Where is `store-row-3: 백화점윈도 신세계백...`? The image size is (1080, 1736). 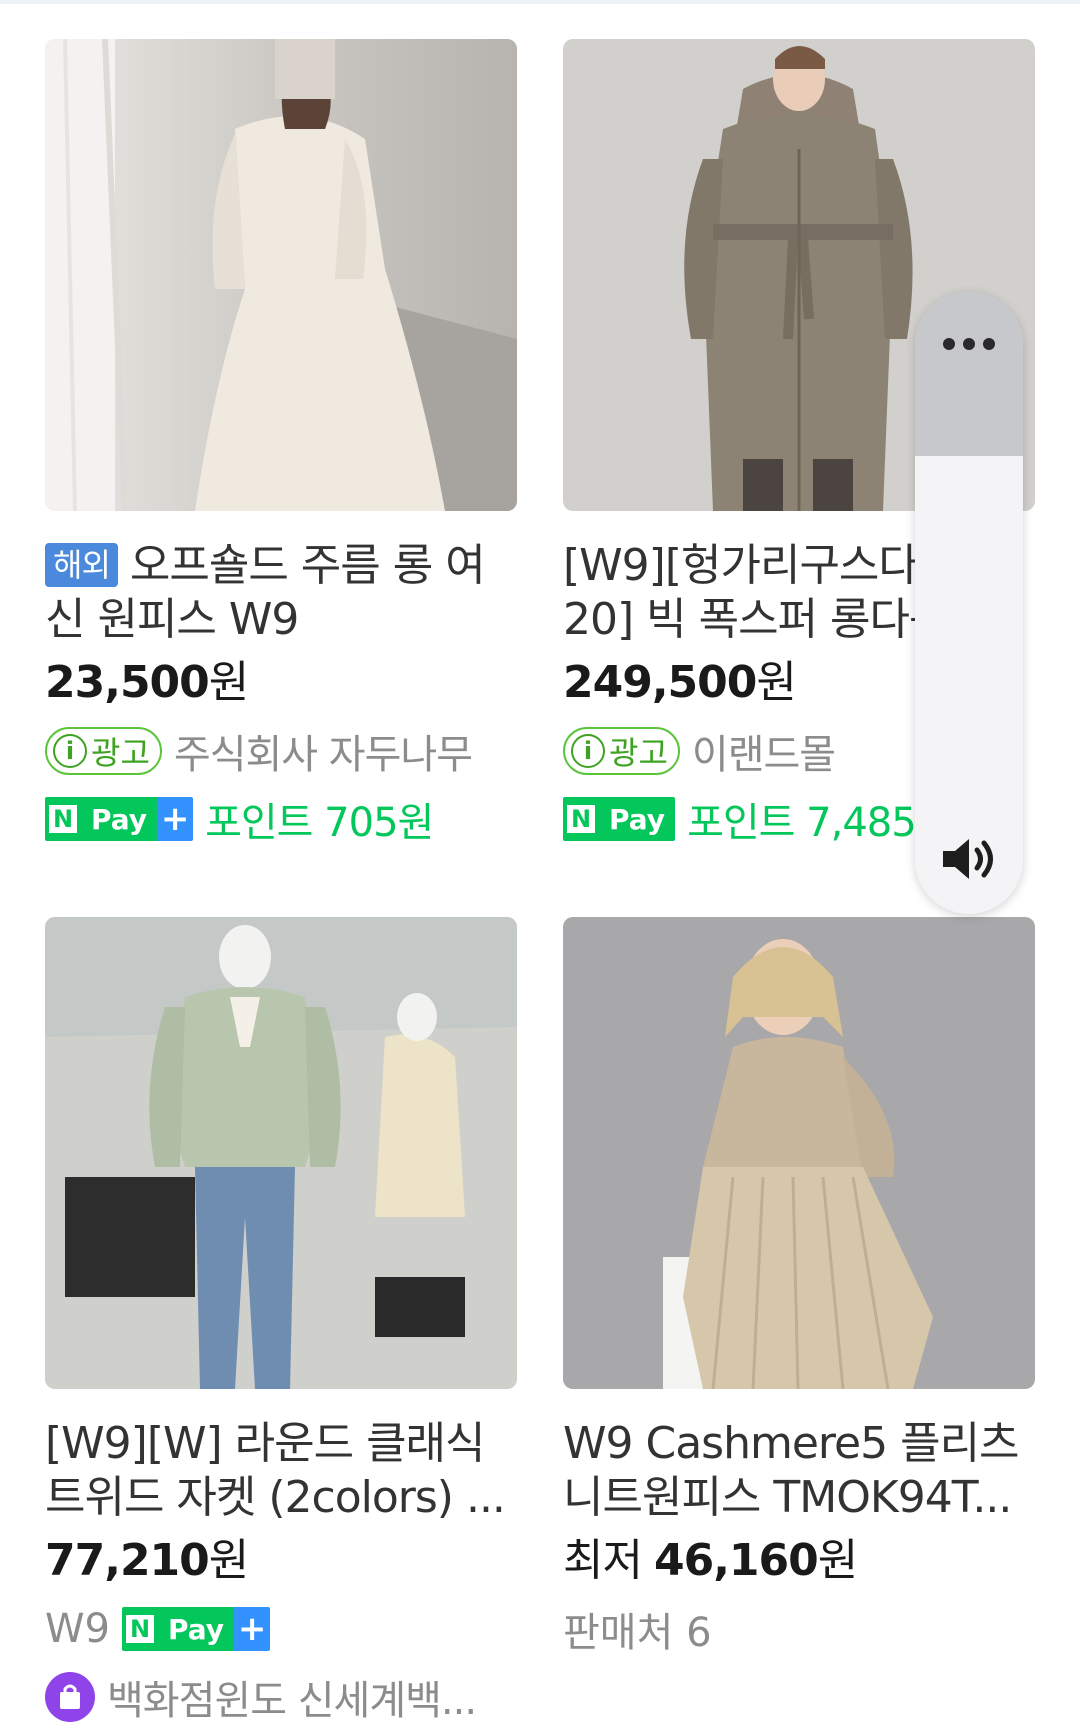
store-row-3: 백화점윈도 신세계백... is located at coordinates (281, 1697).